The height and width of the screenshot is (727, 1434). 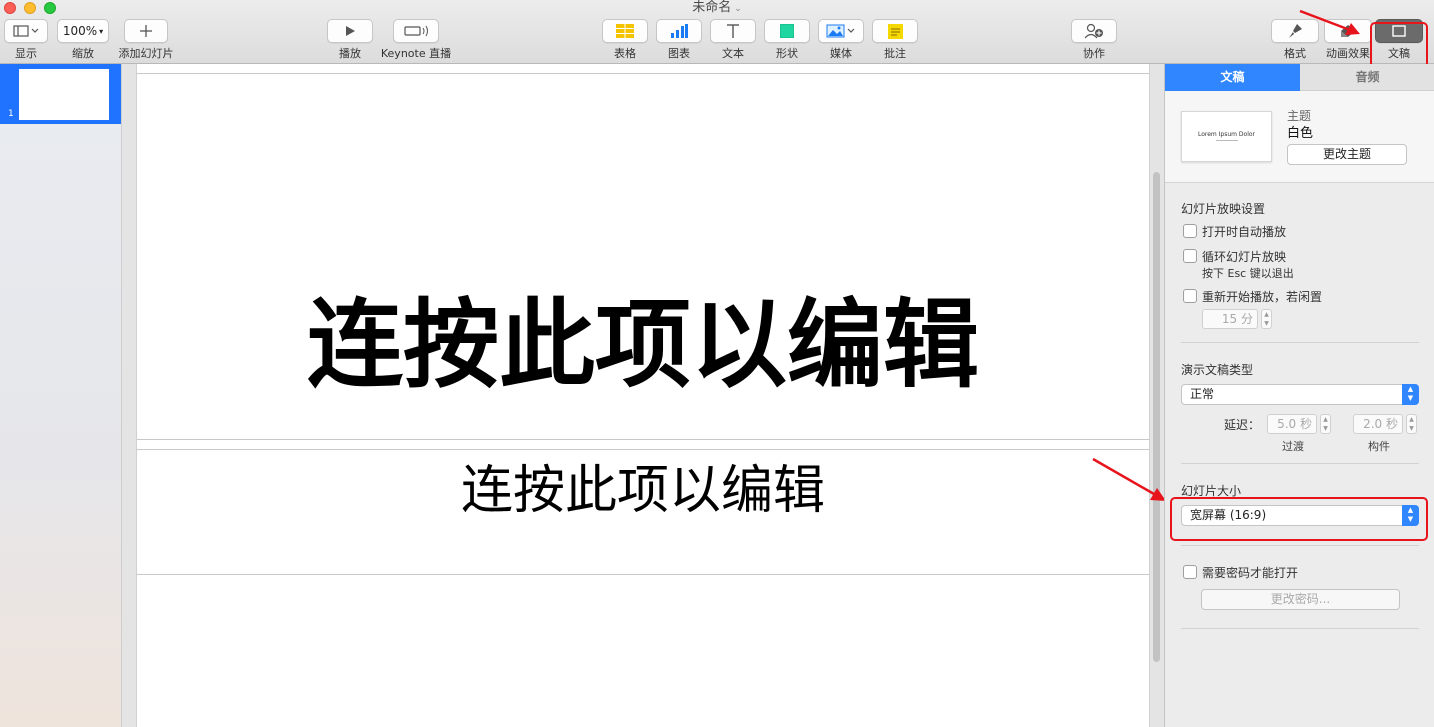 I want to click on inspector-tabs: 文稿 音频, so click(x=1299, y=77).